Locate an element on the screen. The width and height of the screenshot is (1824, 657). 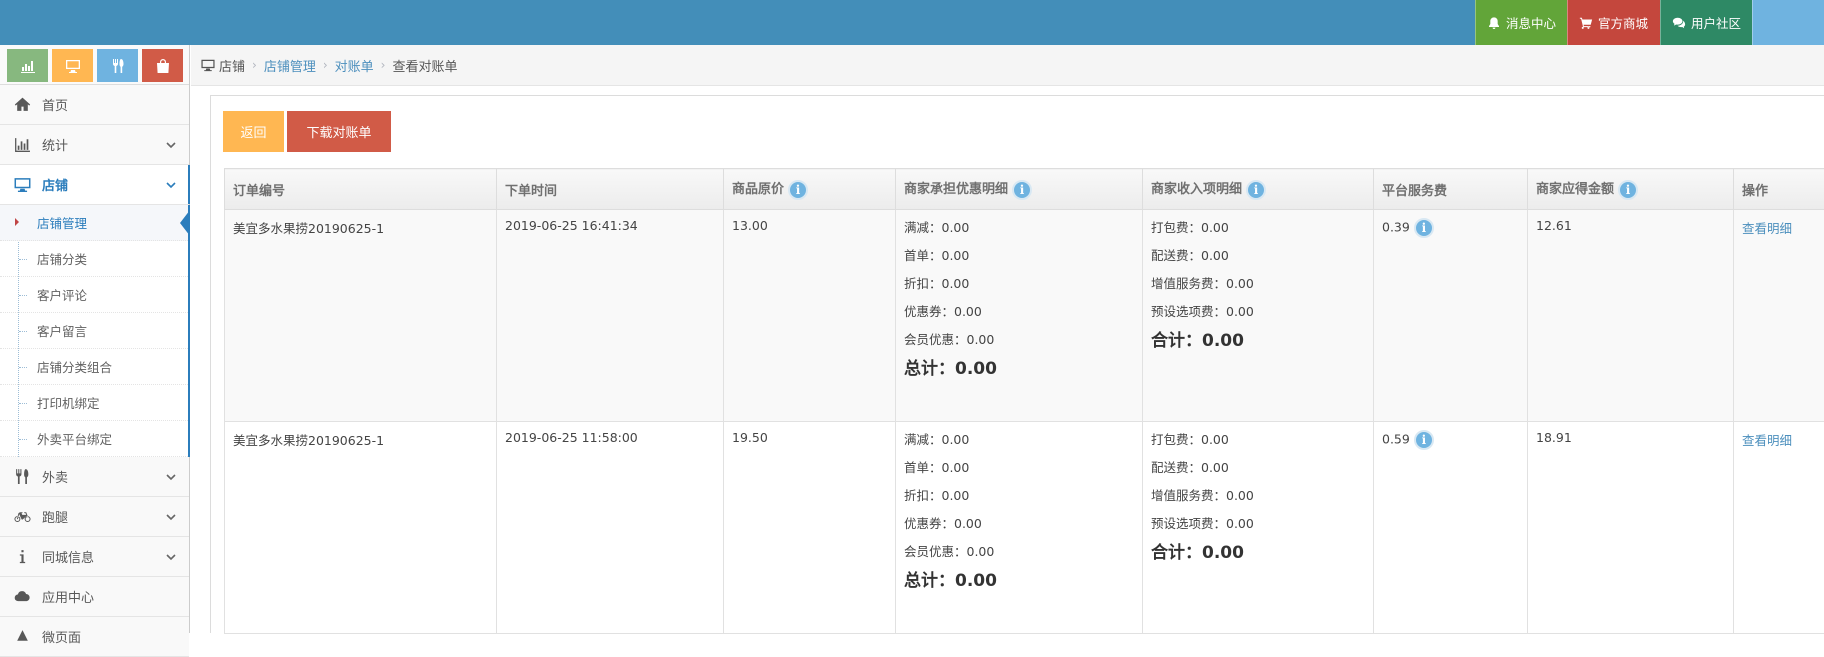
cloud-icon is located at coordinates (22, 597).